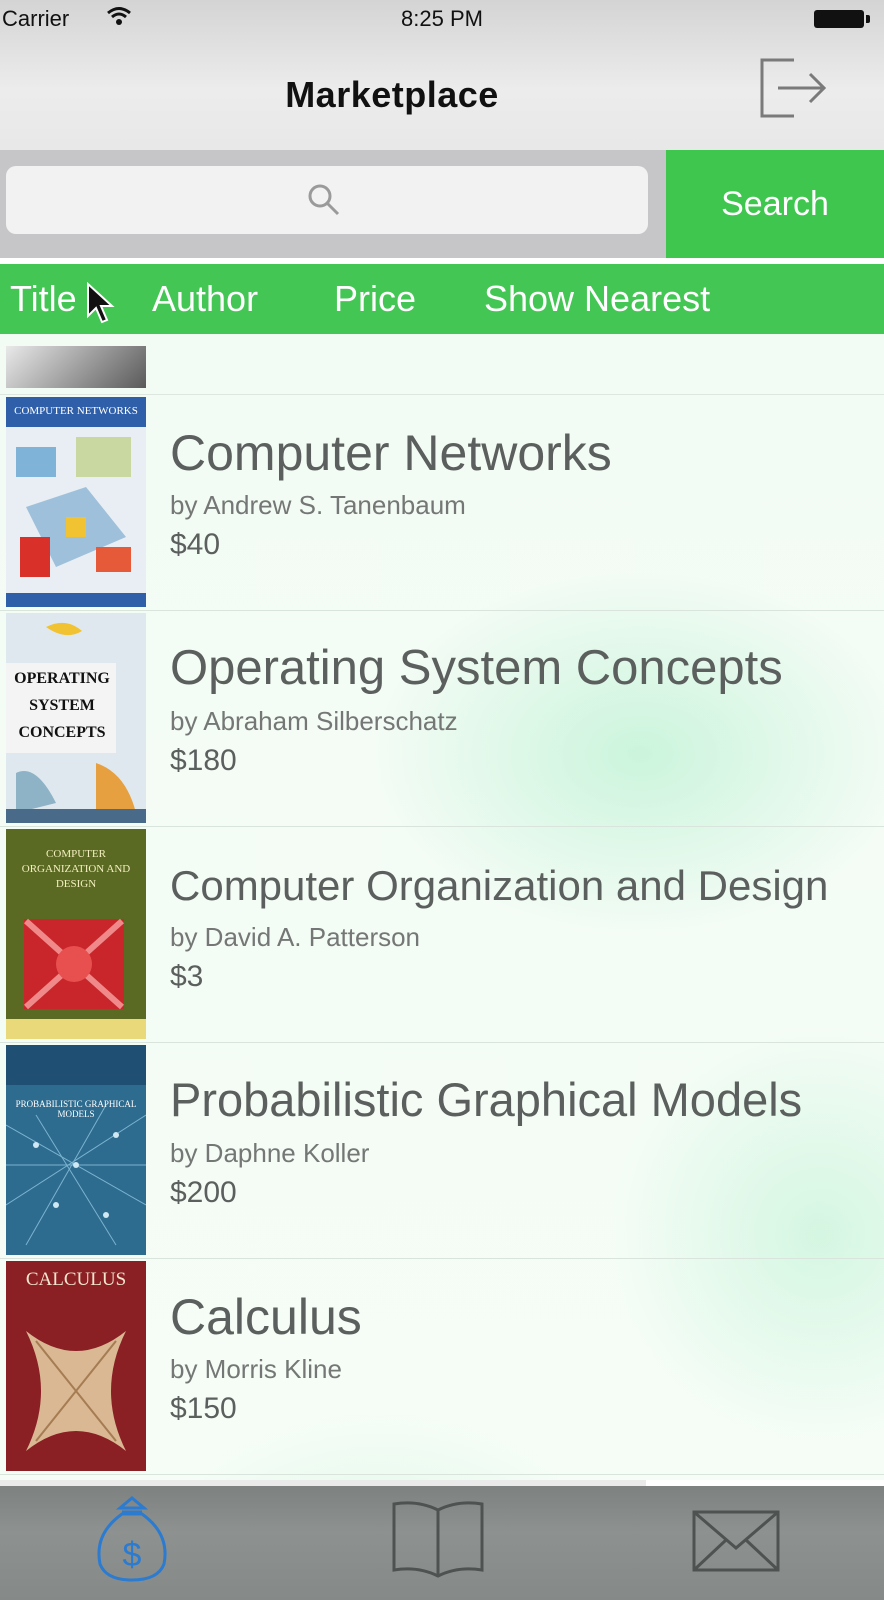 This screenshot has height=1600, width=884. What do you see at coordinates (442, 1366) in the screenshot?
I see `list-item: CALCULUS Calculus by Morris Kline $150` at bounding box center [442, 1366].